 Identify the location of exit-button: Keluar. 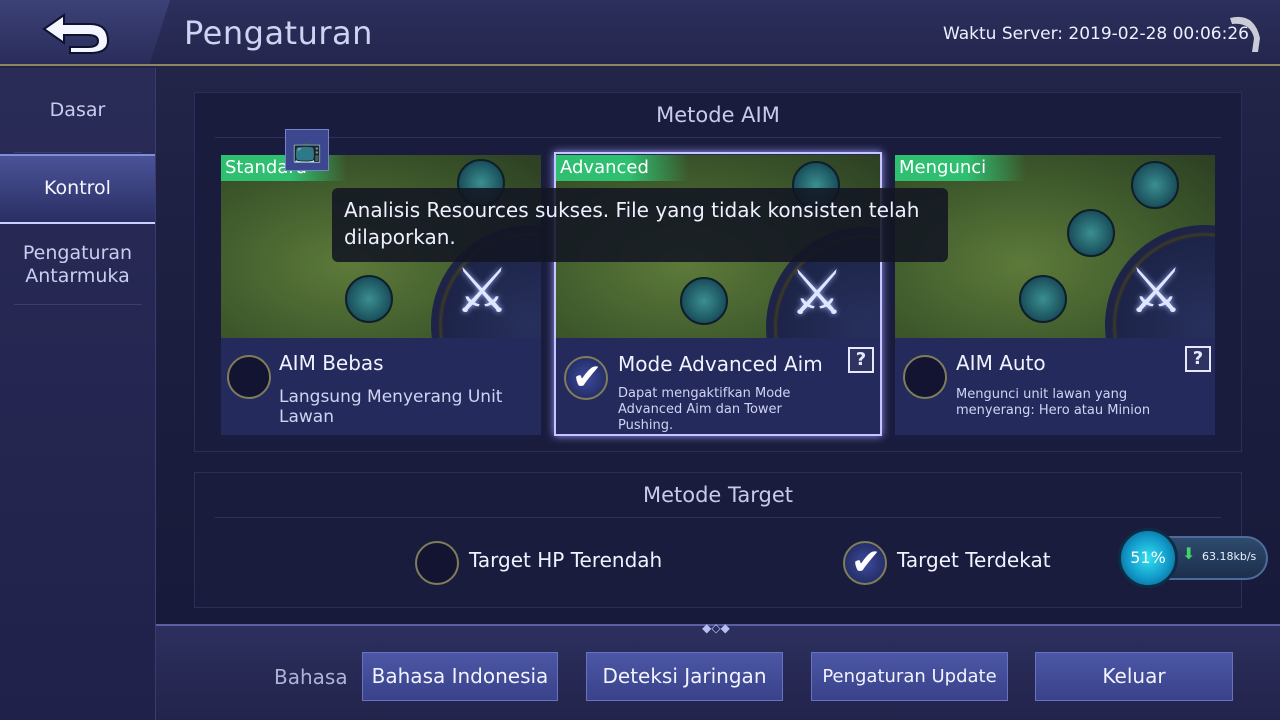
(1134, 676).